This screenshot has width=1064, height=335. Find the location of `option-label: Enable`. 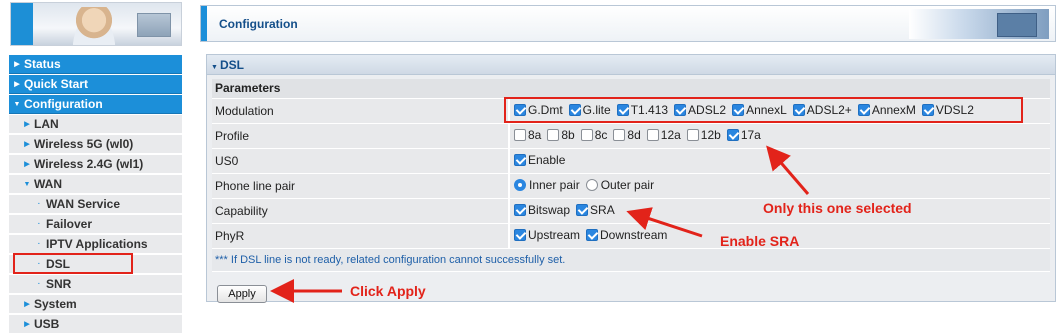

option-label: Enable is located at coordinates (547, 159).